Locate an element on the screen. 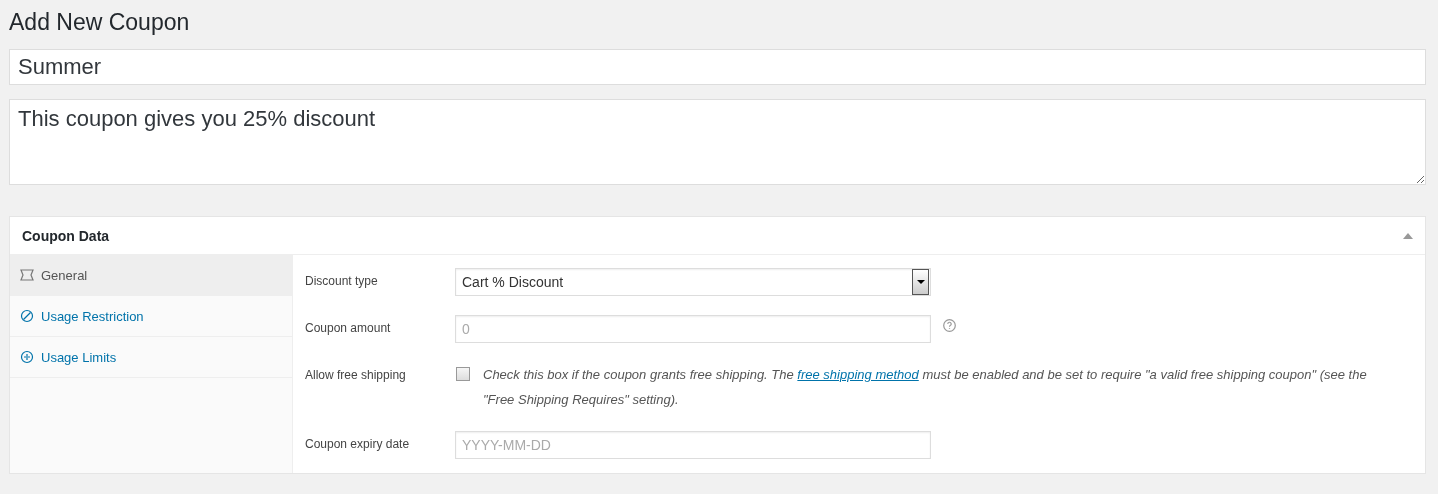  panel-tab: General is located at coordinates (151, 275).